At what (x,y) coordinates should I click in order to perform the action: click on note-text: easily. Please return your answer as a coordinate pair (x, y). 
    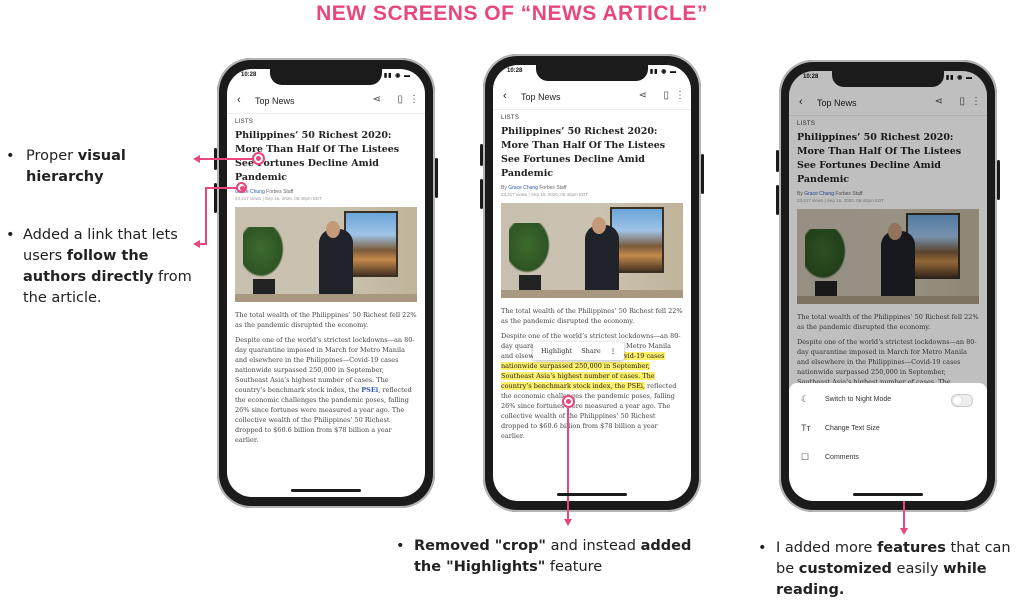
    Looking at the image, I should click on (917, 569).